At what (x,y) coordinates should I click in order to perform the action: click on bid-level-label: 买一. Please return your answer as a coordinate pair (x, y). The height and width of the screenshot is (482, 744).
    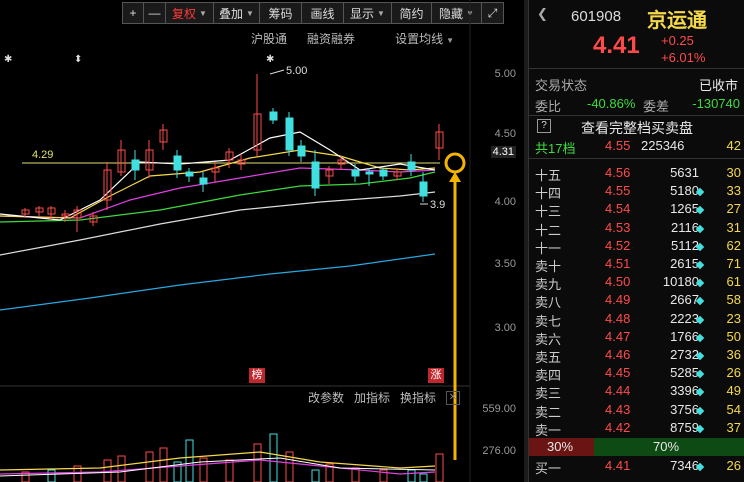
    Looking at the image, I should click on (548, 468).